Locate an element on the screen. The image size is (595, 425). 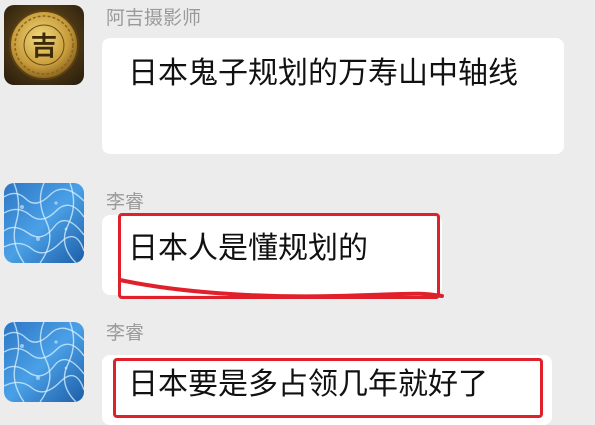
avatar: 吉 is located at coordinates (44, 45).